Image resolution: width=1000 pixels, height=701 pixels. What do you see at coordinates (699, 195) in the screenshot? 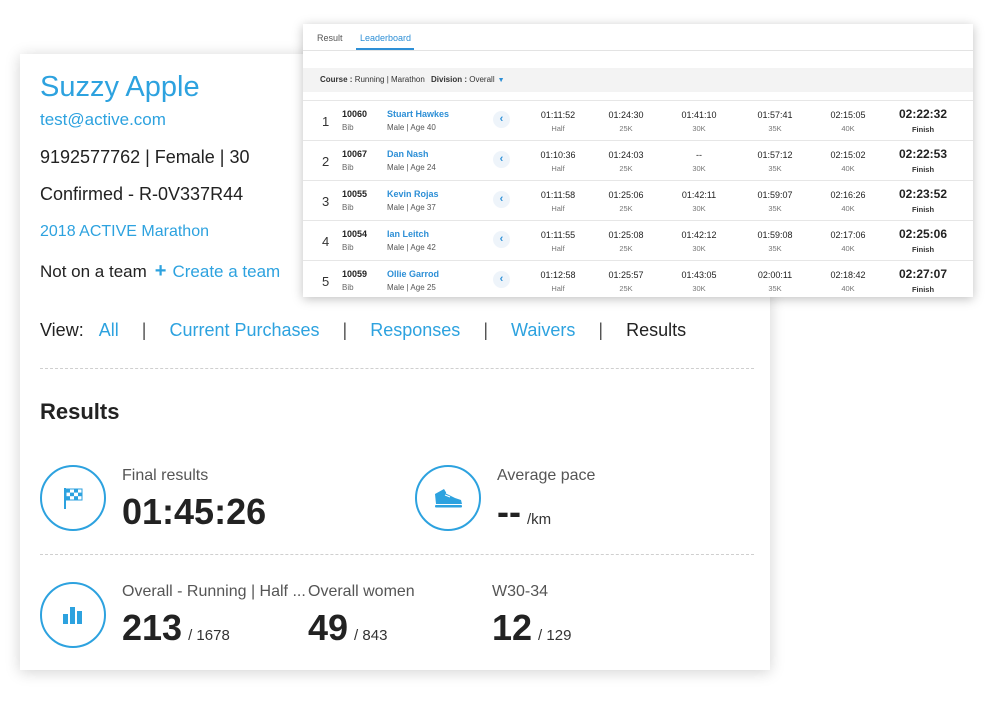
I see `split-30k: 01:42:11` at bounding box center [699, 195].